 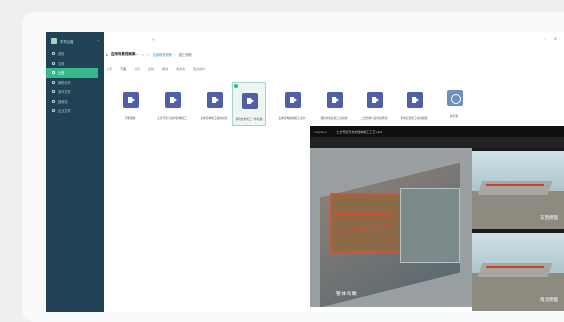 I want to click on brand: 东华云盘 ⌃, so click(x=75, y=39).